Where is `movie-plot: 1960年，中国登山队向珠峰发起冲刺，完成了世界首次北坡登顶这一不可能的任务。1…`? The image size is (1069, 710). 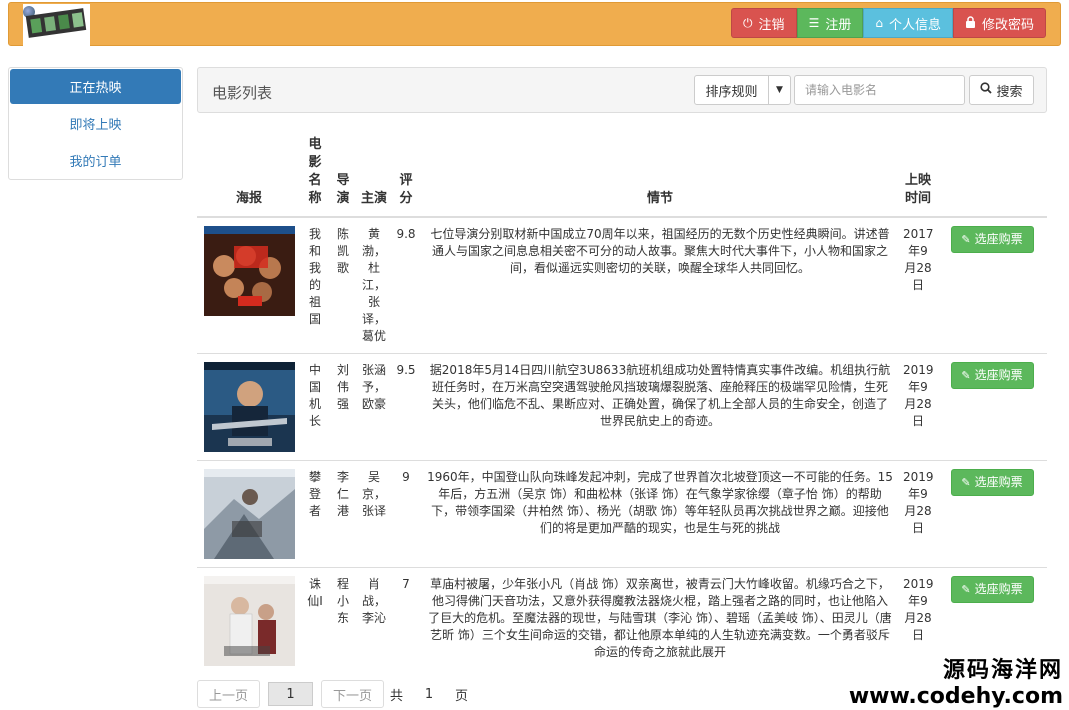 movie-plot: 1960年，中国登山队向珠峰发起冲刺，完成了世界首次北坡登顶这一不可能的任务。1… is located at coordinates (660, 514).